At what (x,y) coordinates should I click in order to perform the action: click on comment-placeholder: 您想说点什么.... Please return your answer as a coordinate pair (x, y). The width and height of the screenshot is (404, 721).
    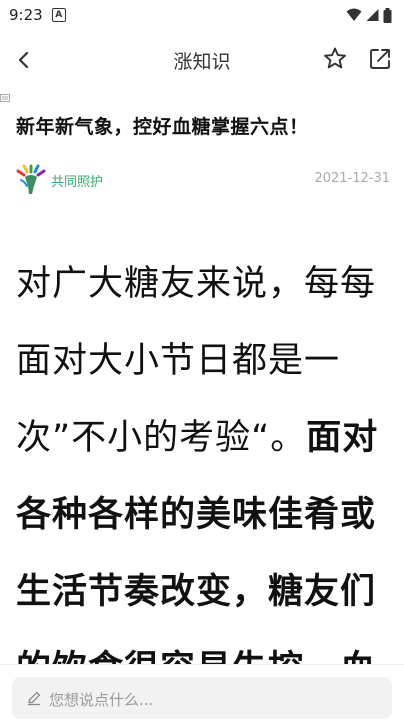
    Looking at the image, I should click on (101, 700).